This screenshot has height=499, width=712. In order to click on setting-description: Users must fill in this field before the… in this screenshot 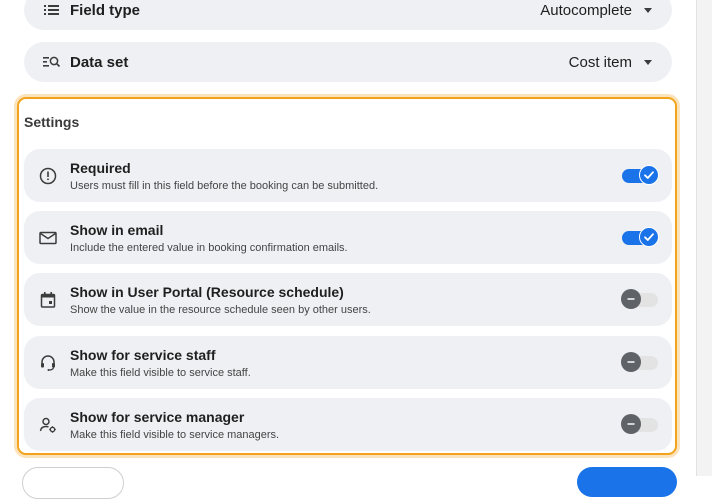, I will do `click(224, 186)`.